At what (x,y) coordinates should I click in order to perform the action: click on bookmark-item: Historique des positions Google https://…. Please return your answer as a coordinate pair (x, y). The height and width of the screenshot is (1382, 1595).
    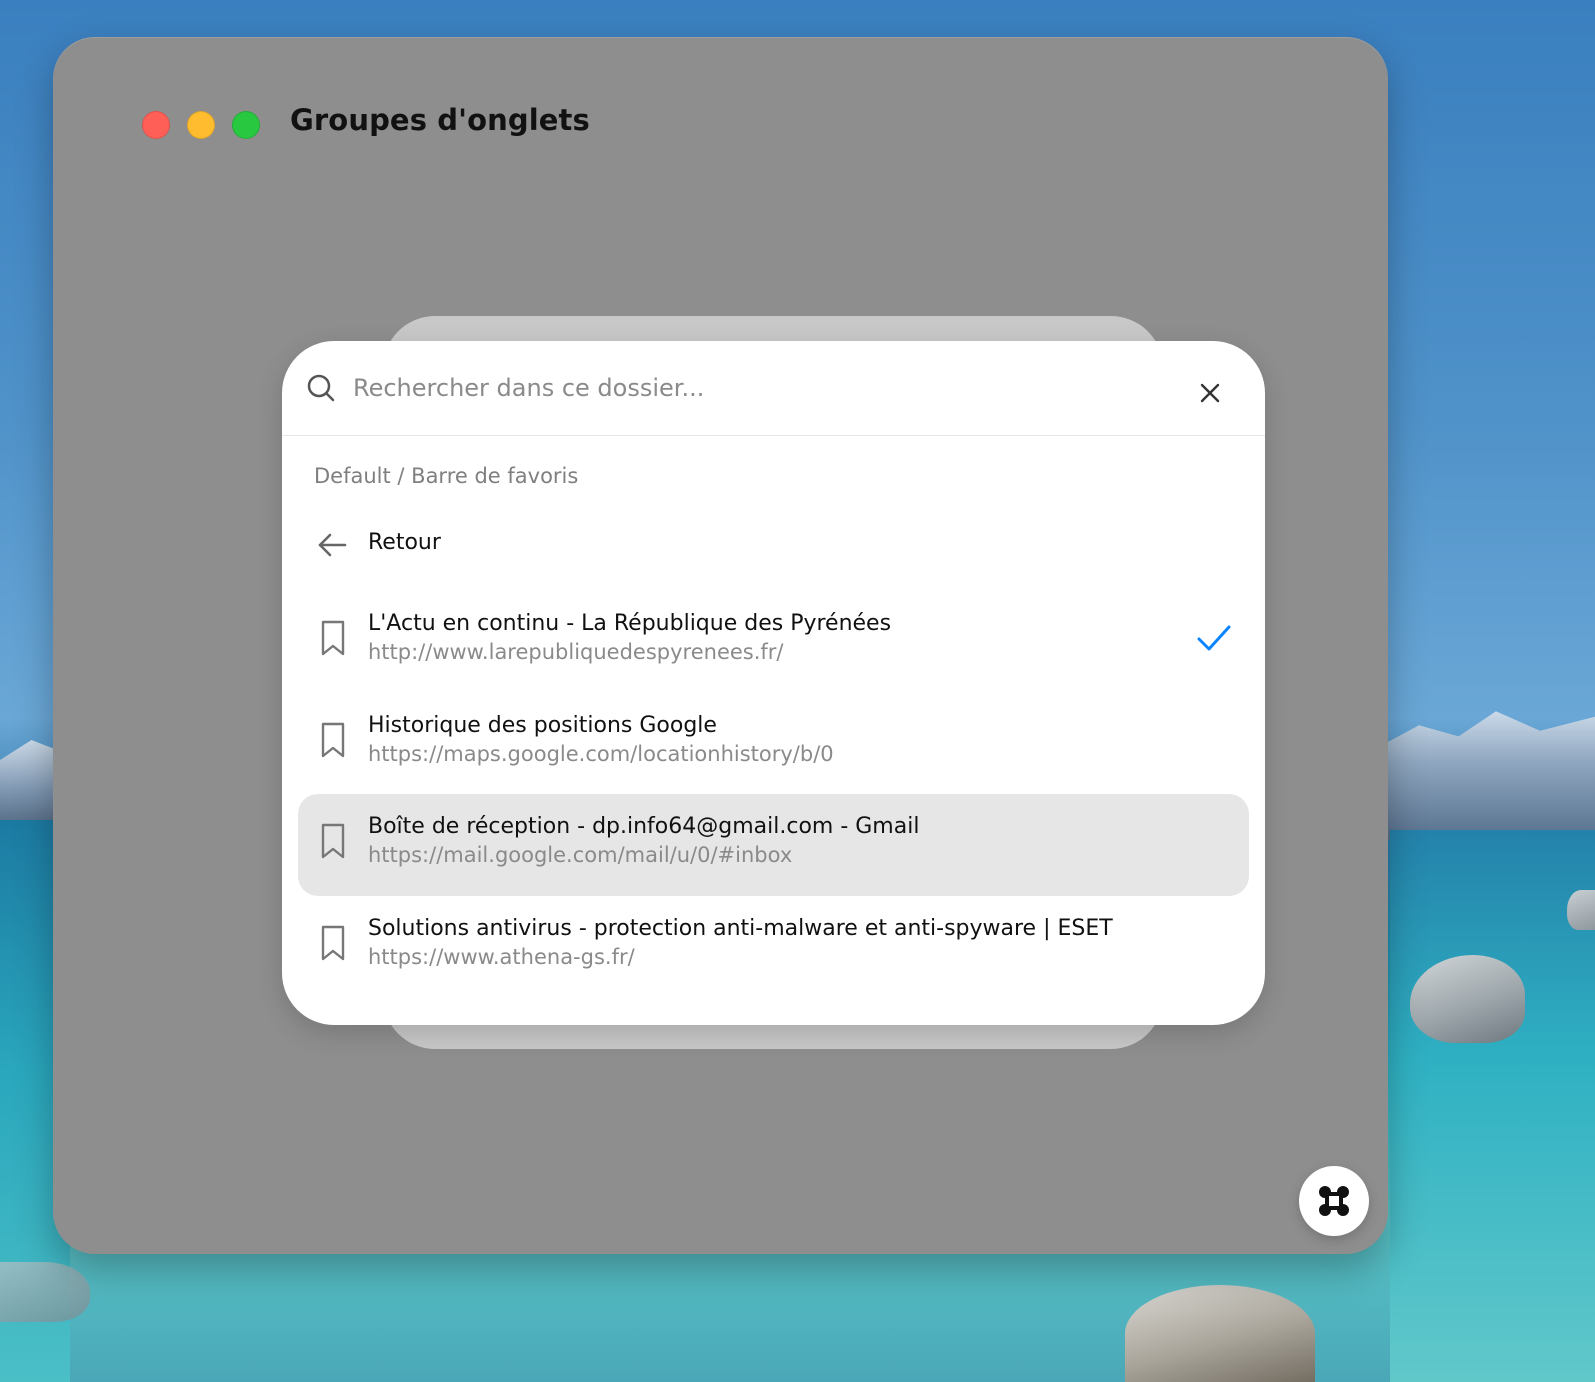
    Looking at the image, I should click on (773, 744).